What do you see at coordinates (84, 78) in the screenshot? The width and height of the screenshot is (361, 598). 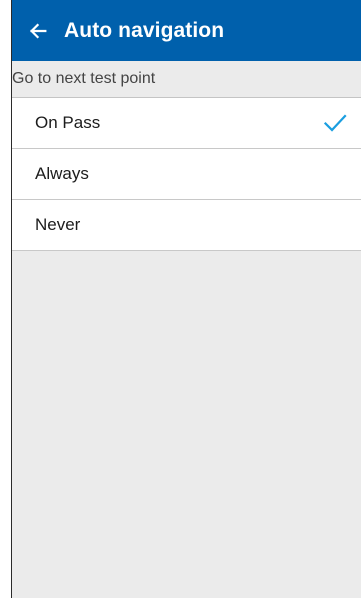 I see `section-header-label: Go to next test point` at bounding box center [84, 78].